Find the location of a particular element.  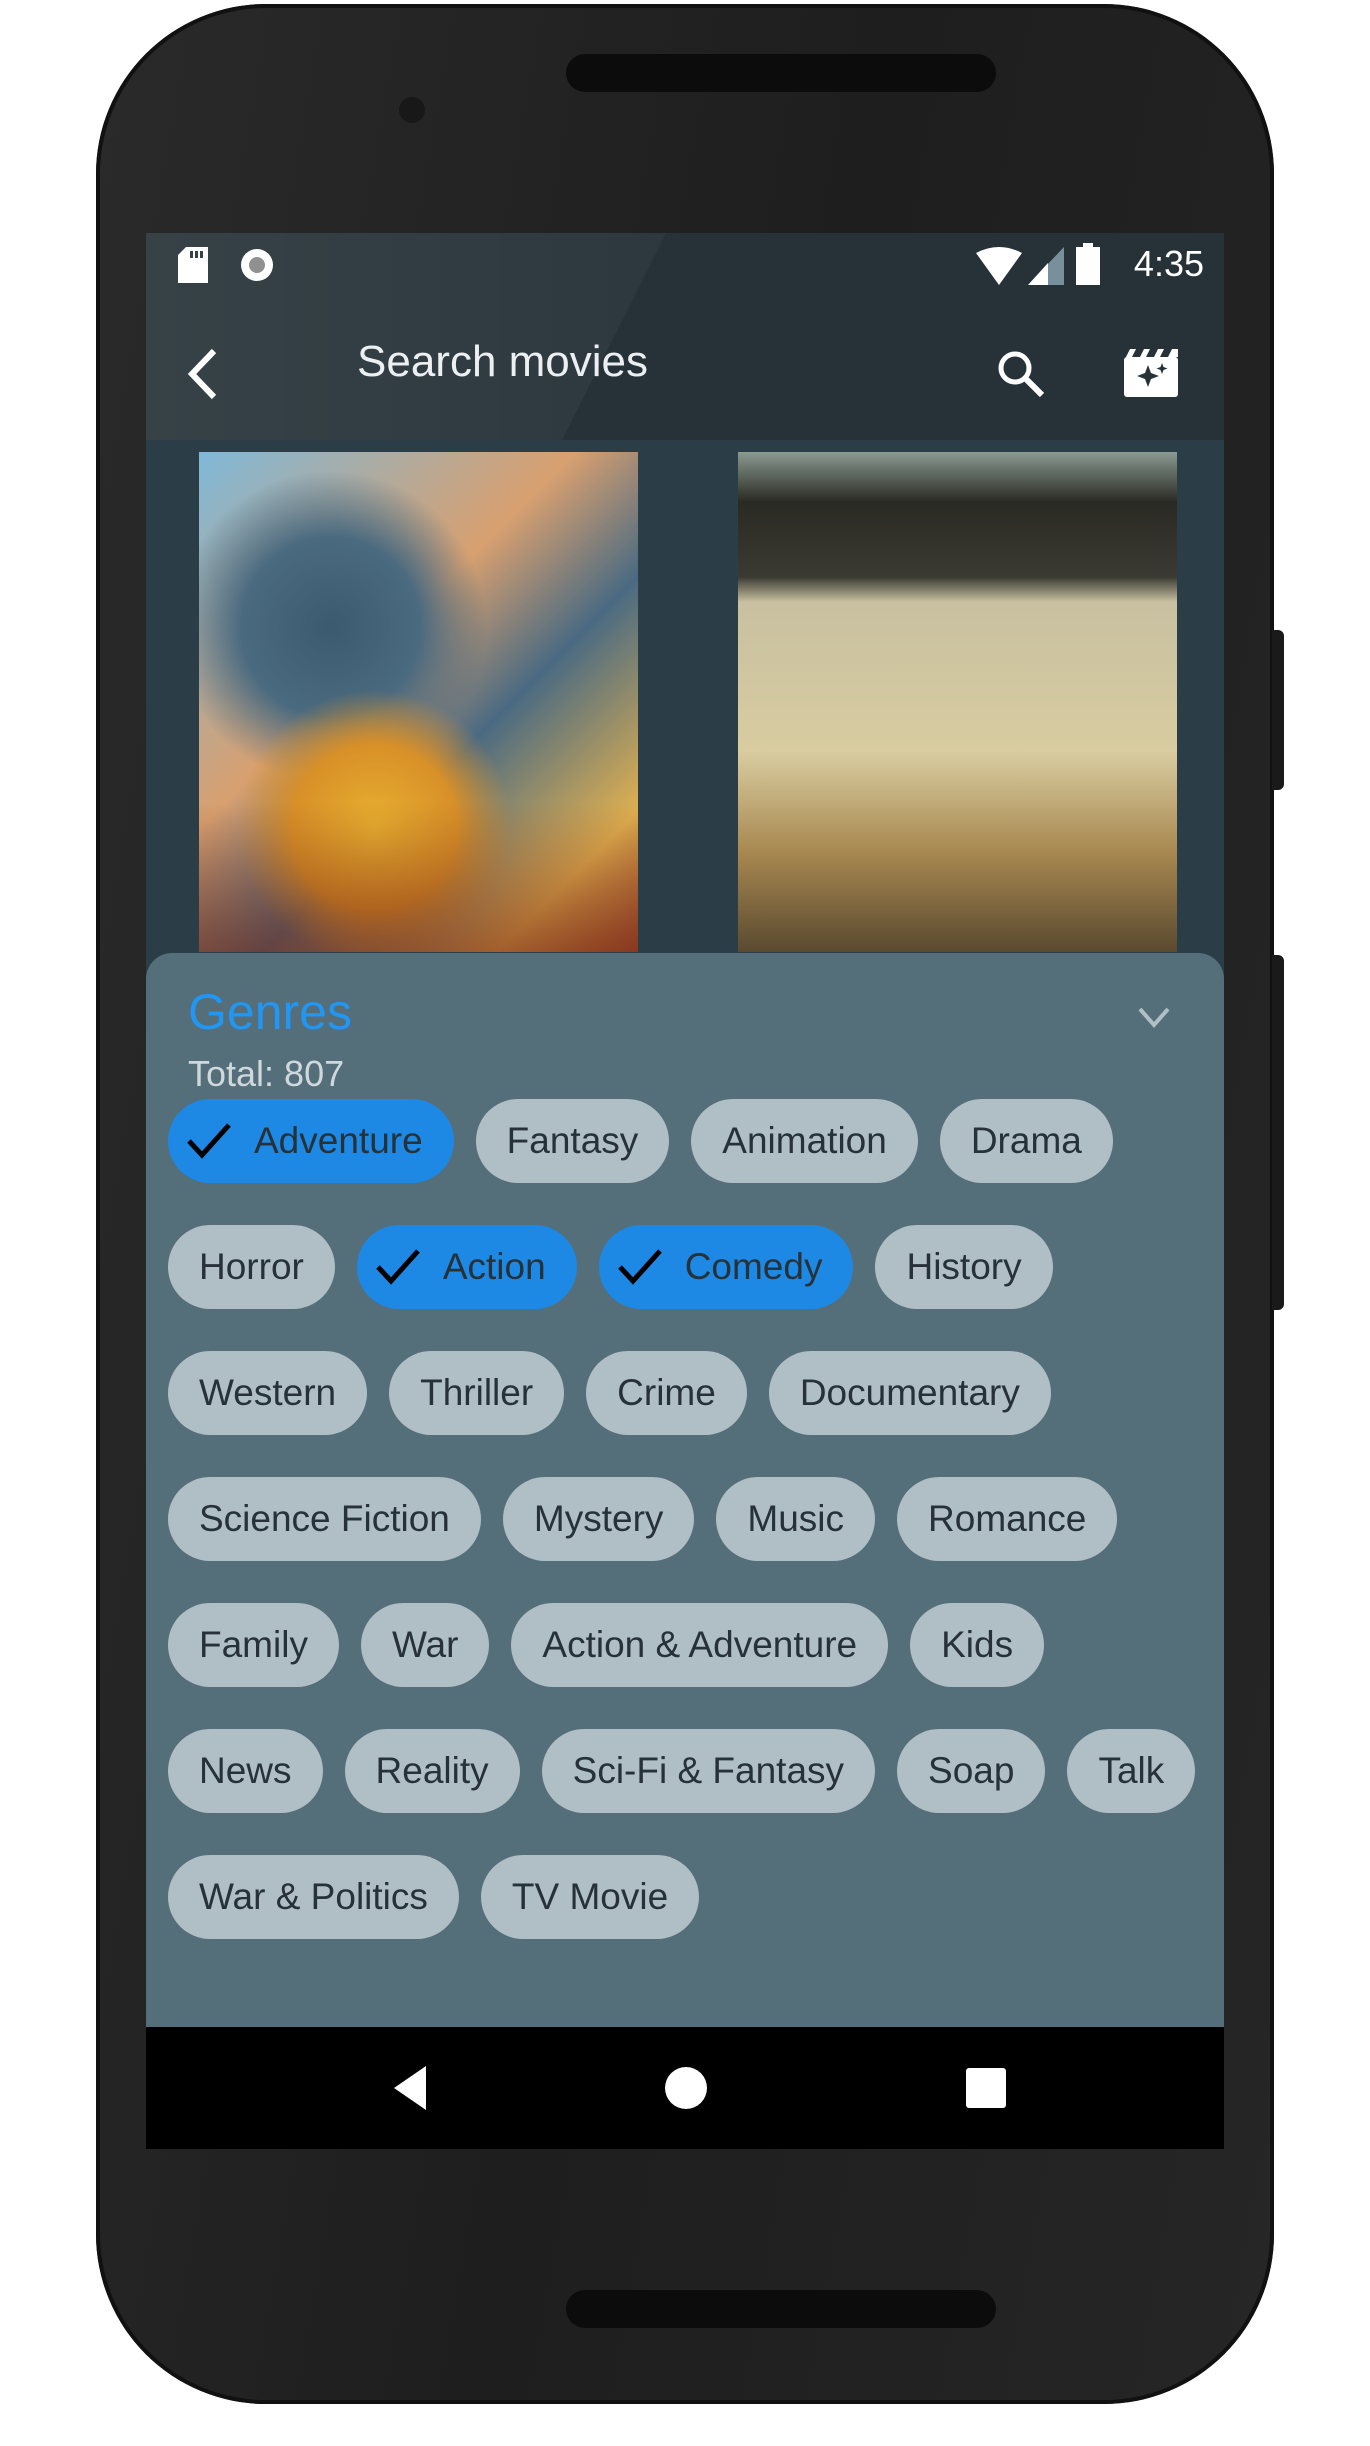

genre-chip-history: History is located at coordinates (964, 1267).